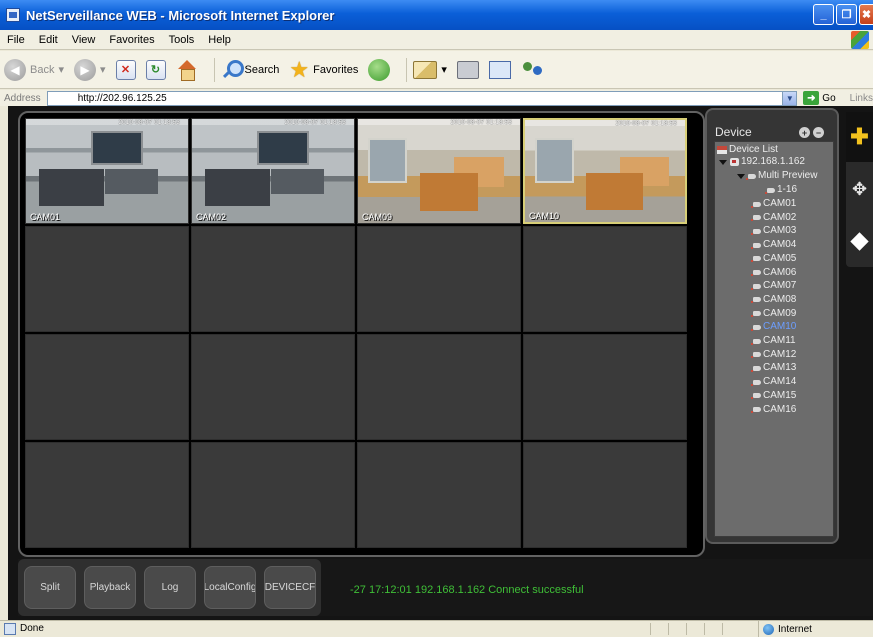  I want to click on tree-subgroup: 1-16, so click(781, 190).